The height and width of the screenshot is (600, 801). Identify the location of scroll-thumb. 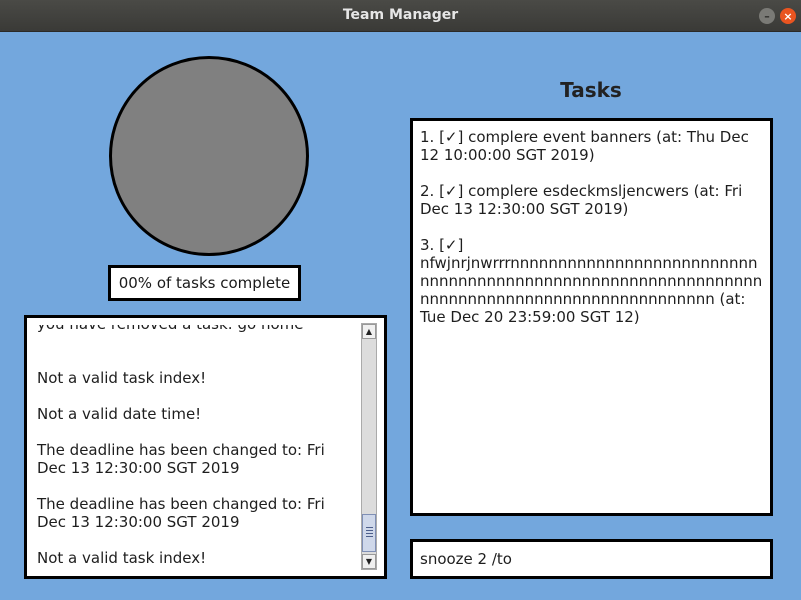
(369, 533).